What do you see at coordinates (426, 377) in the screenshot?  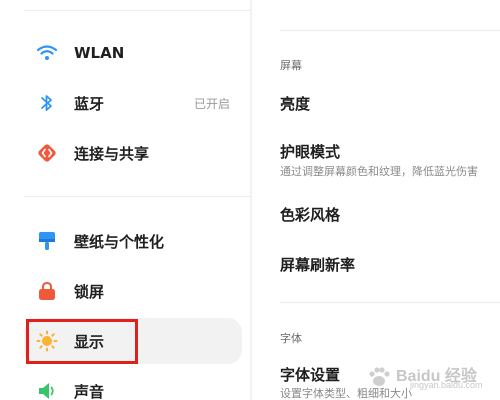 I see `baidu-jingyan-watermark: Baidu 经验 jingyan.baidu.com` at bounding box center [426, 377].